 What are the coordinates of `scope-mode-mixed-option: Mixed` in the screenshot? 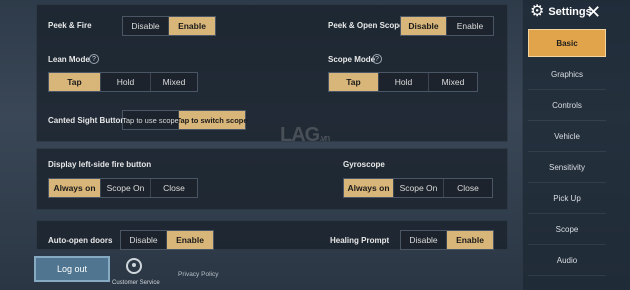 It's located at (453, 82).